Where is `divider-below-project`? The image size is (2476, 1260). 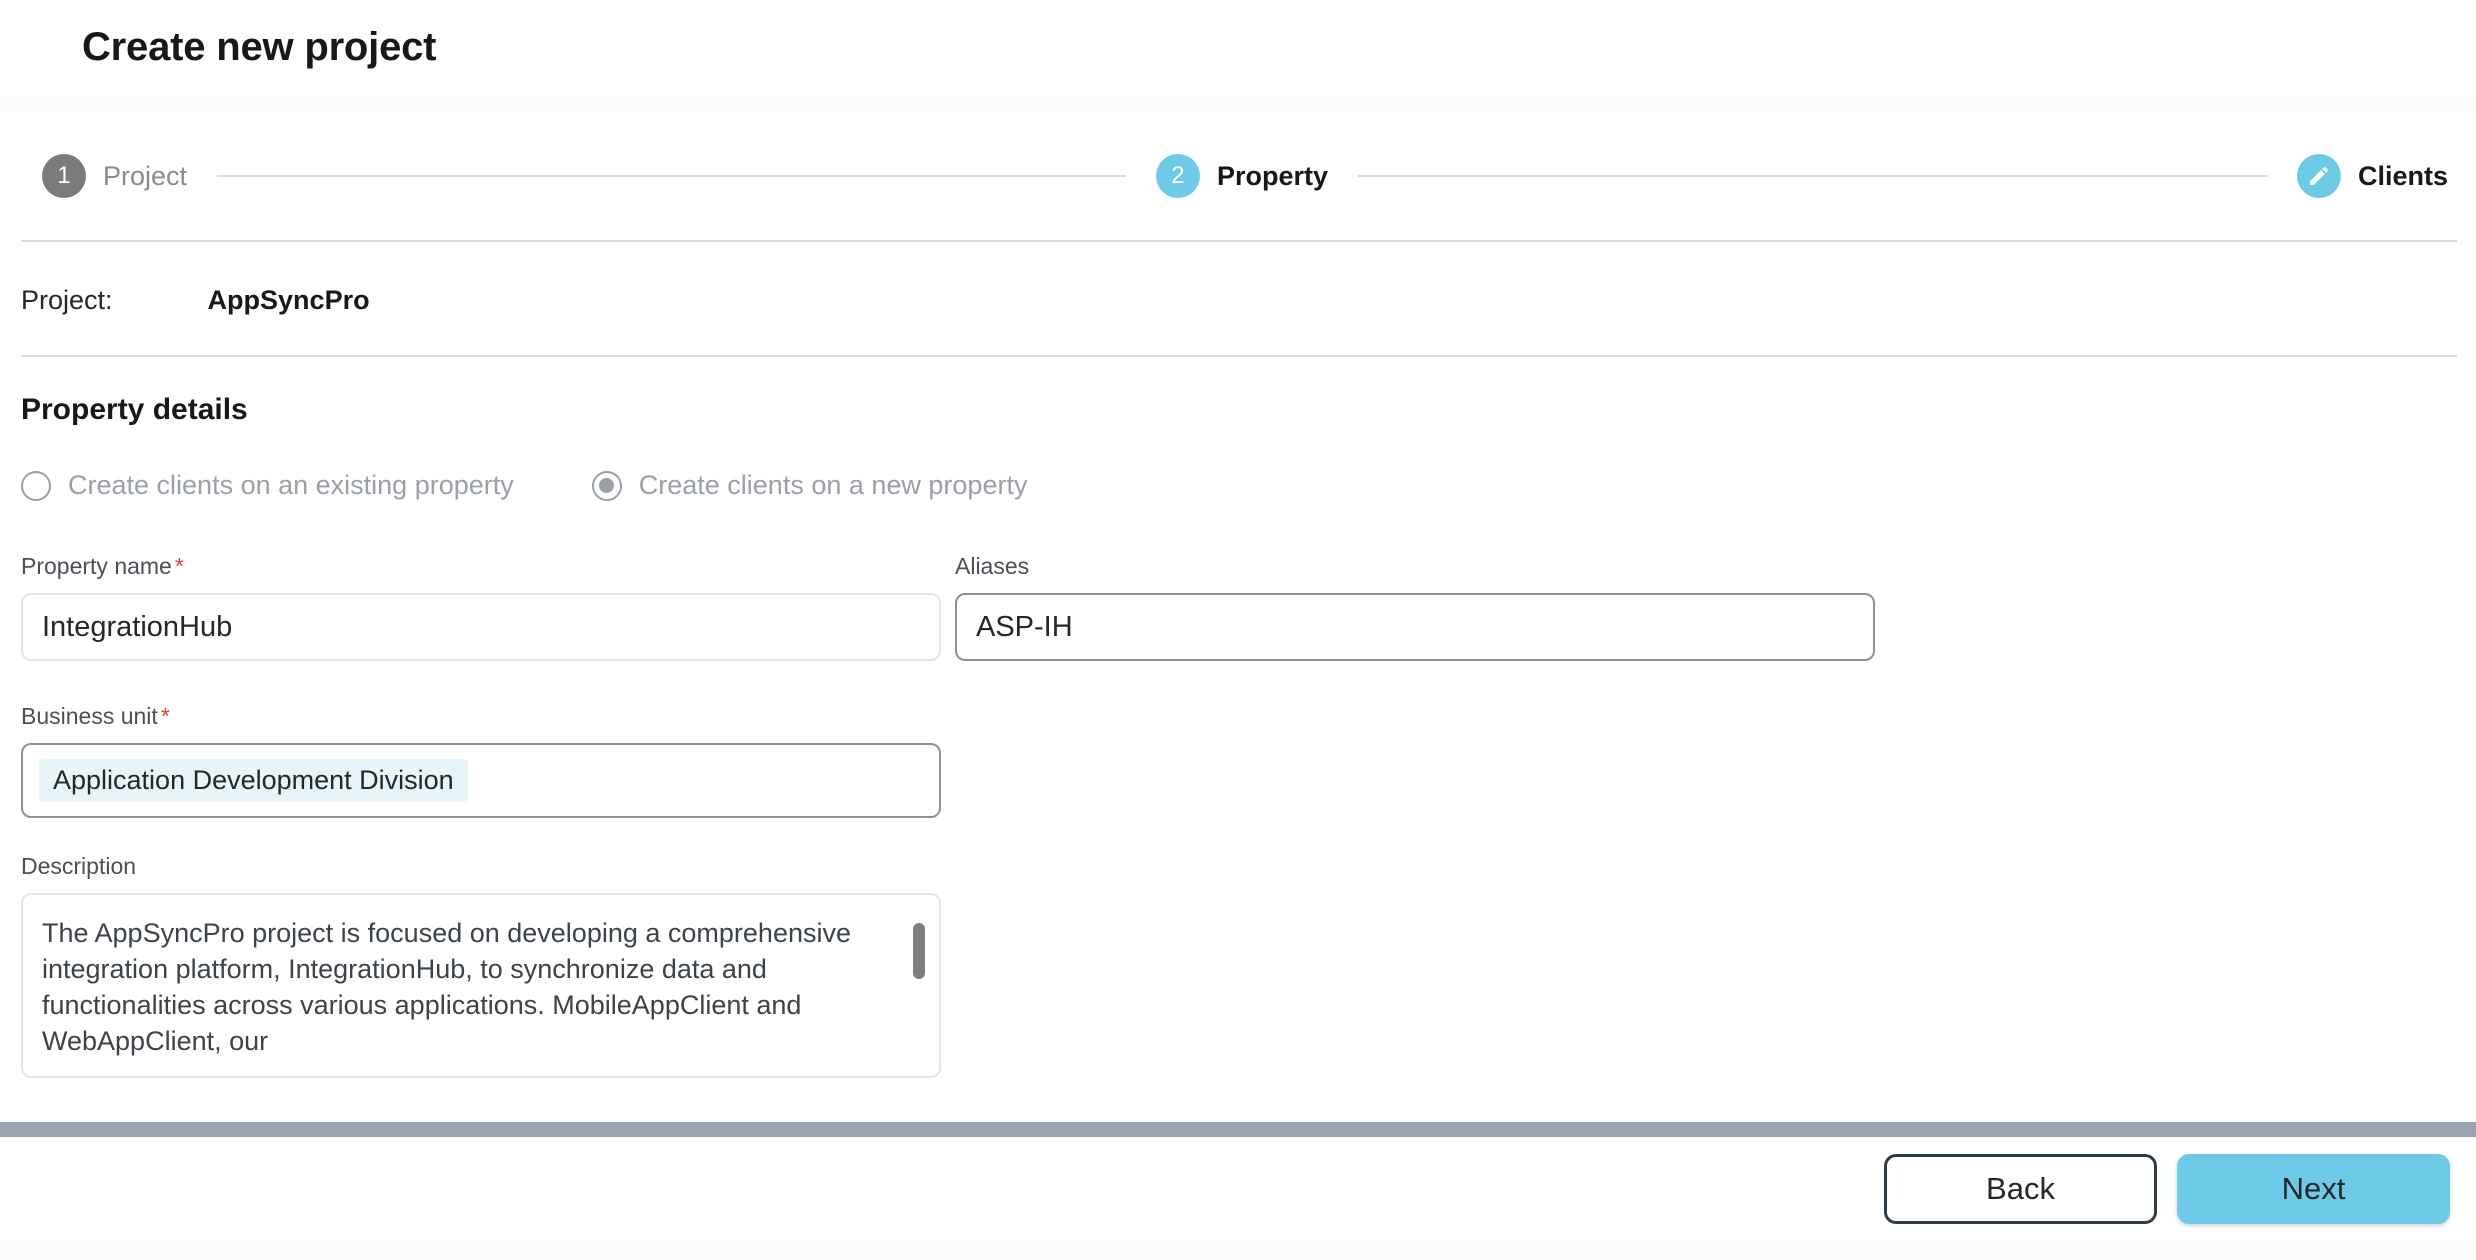 divider-below-project is located at coordinates (1239, 356).